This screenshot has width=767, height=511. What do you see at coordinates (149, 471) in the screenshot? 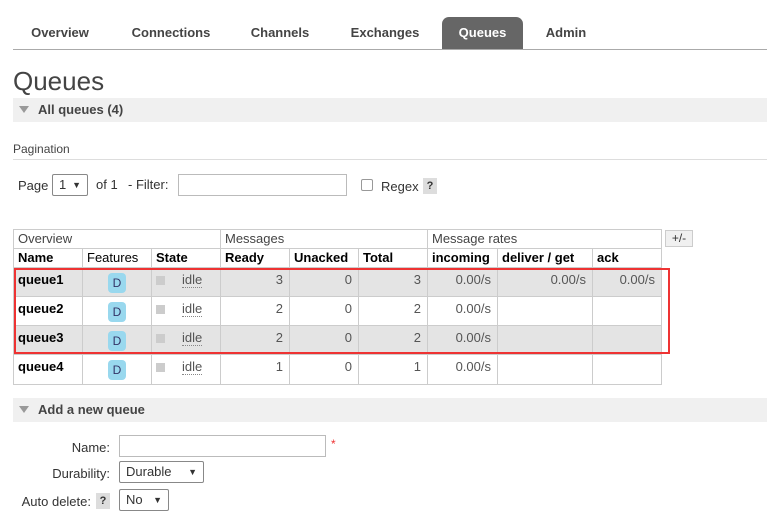
I see `durability-select-value: Durable` at bounding box center [149, 471].